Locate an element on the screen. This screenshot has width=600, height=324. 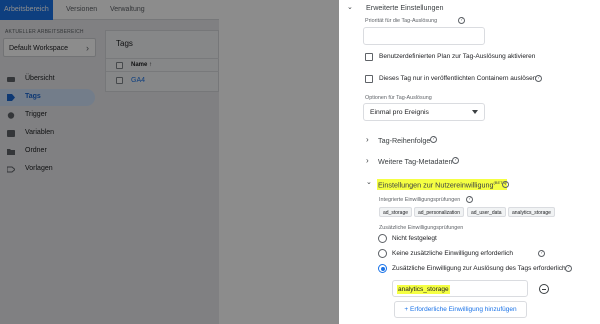
add-consent-button: + Erforderliche Einwilligung hinzufügen is located at coordinates (460, 309).